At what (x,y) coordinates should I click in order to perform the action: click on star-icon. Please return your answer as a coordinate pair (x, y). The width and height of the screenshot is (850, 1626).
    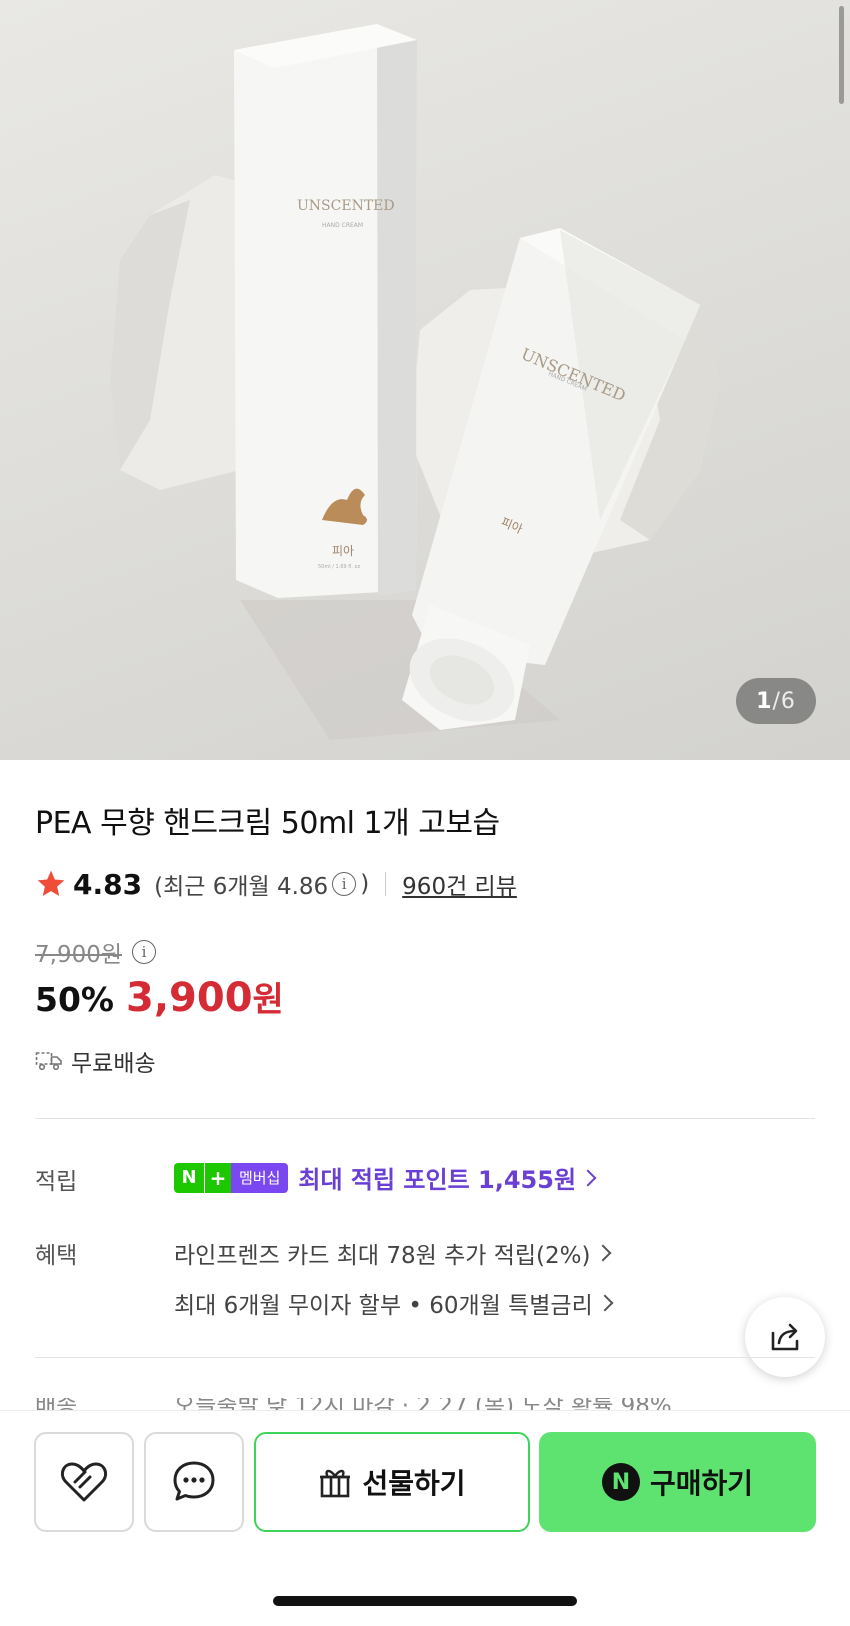
    Looking at the image, I should click on (51, 883).